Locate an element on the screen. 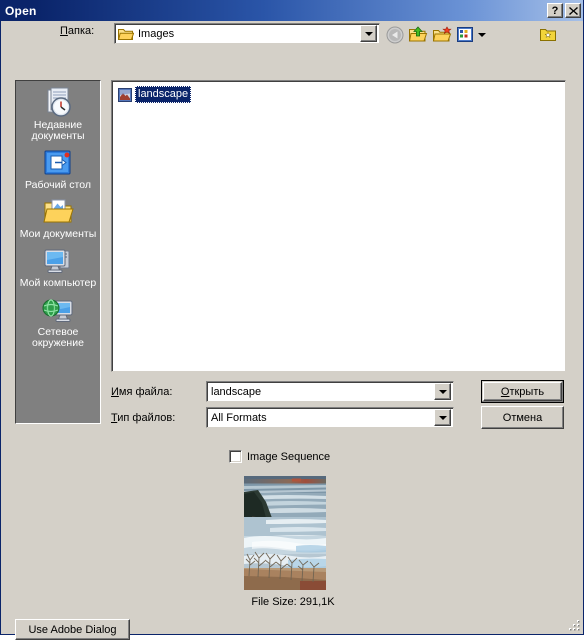 The height and width of the screenshot is (640, 584). my-computer-icon is located at coordinates (58, 261).